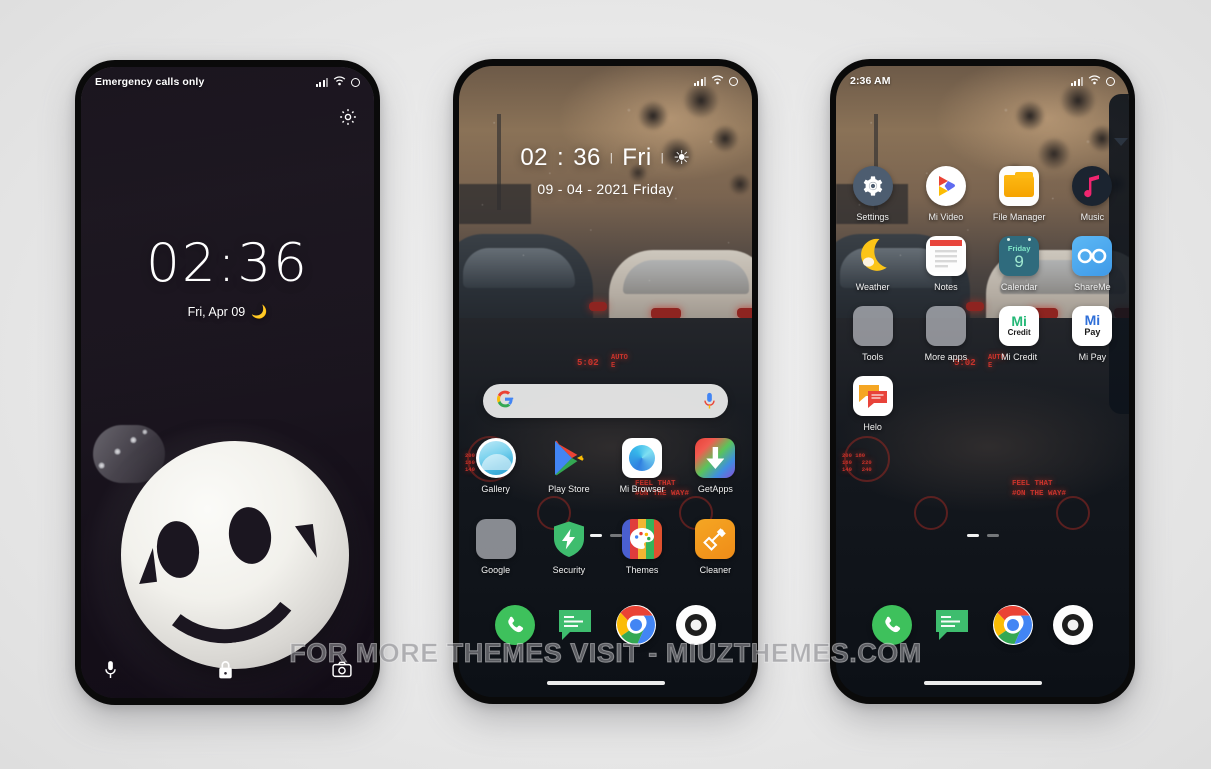 Image resolution: width=1211 pixels, height=769 pixels. I want to click on appscreen-statusbar: 2:36 AM, so click(982, 81).